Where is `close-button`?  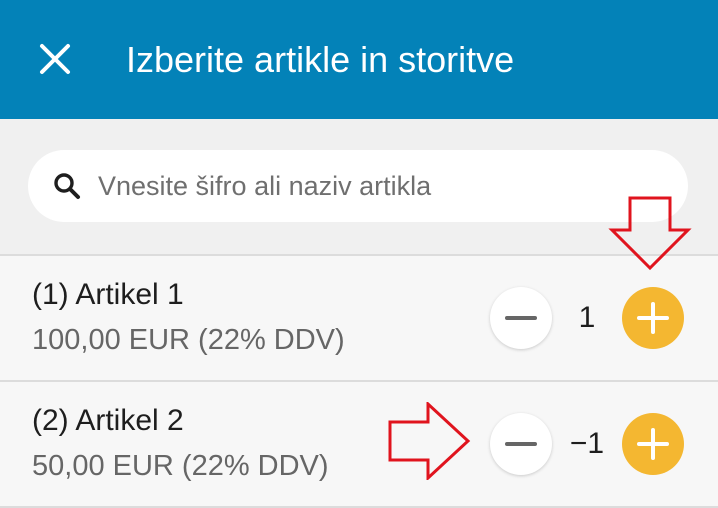
close-button is located at coordinates (55, 59).